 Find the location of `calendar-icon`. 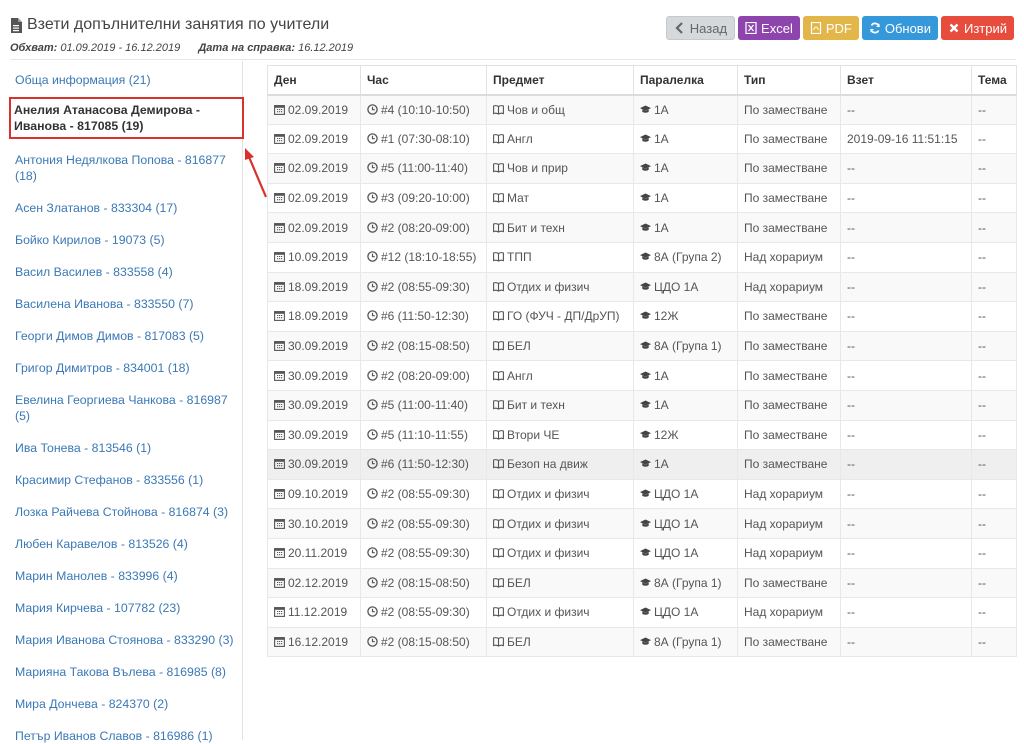

calendar-icon is located at coordinates (279, 198).